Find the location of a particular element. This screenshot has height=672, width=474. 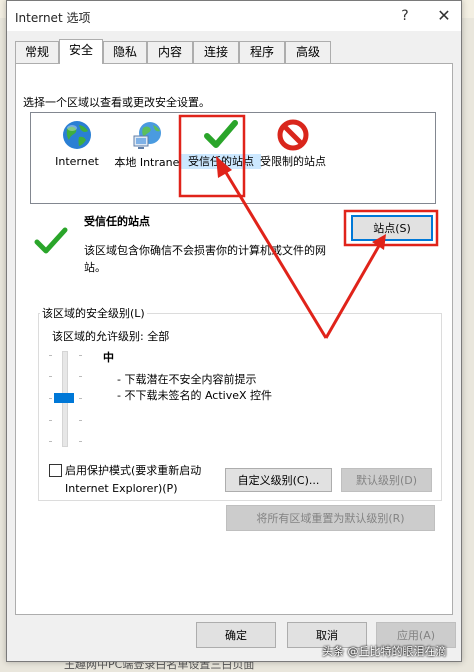

check-icon is located at coordinates (51, 240).